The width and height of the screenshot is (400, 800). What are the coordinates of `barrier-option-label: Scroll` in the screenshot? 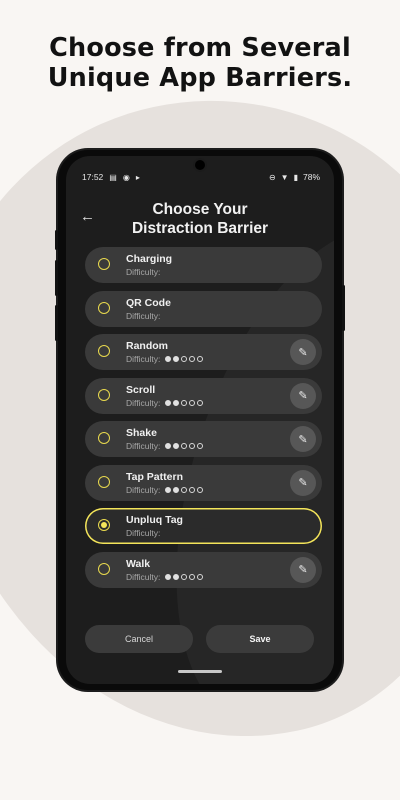 It's located at (141, 389).